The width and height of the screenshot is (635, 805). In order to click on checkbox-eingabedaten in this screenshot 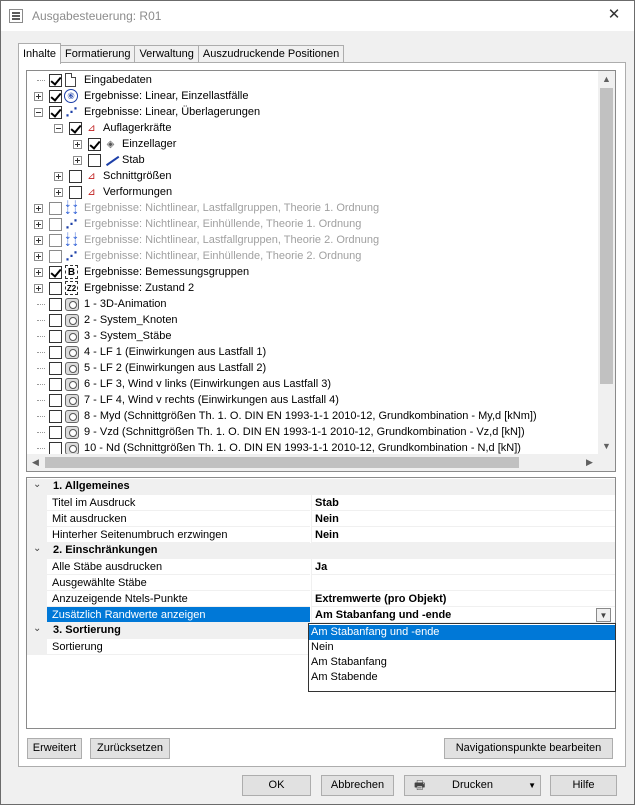, I will do `click(55, 80)`.